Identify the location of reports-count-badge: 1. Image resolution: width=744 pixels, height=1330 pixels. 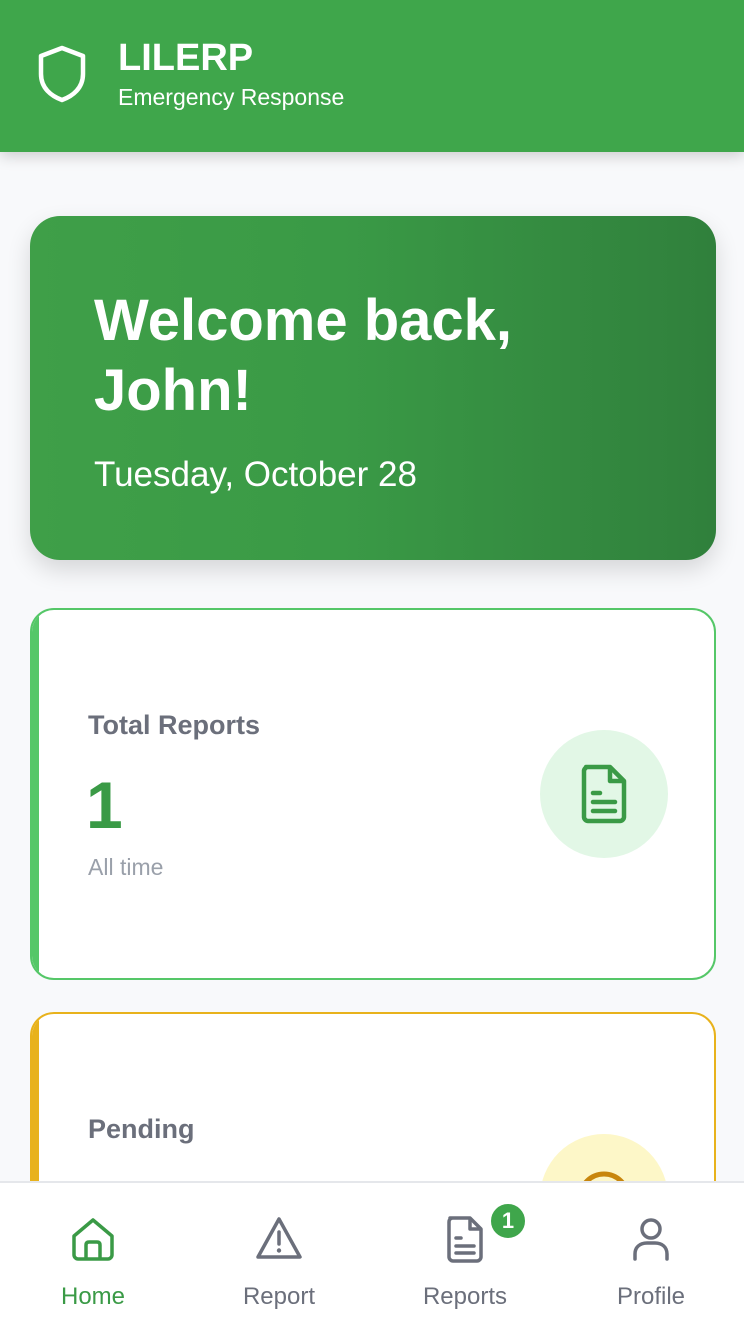
(508, 1221).